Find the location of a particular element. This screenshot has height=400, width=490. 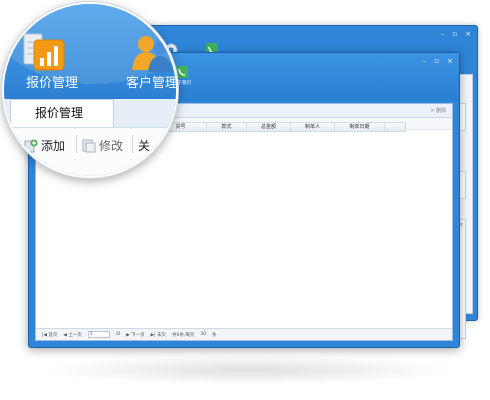

quote-management-label: 报价管理 is located at coordinates (52, 83).